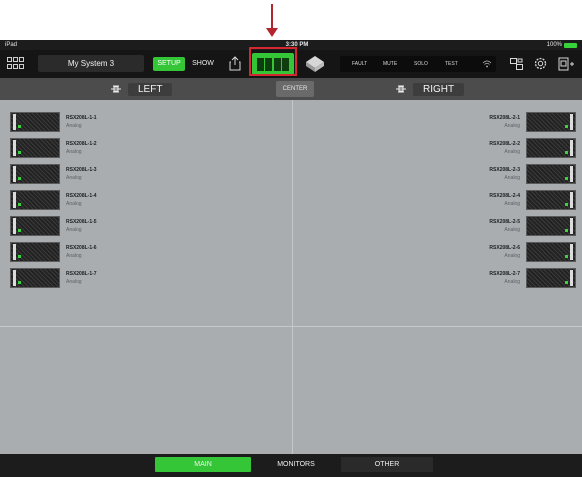  I want to click on tab-other: OTHER, so click(387, 464).